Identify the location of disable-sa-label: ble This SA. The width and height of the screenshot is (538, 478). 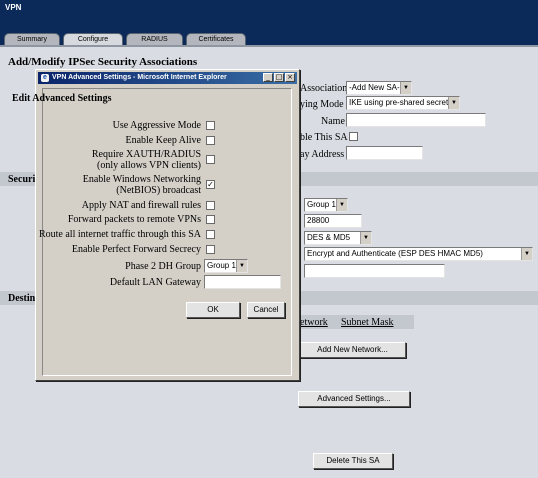
(324, 137).